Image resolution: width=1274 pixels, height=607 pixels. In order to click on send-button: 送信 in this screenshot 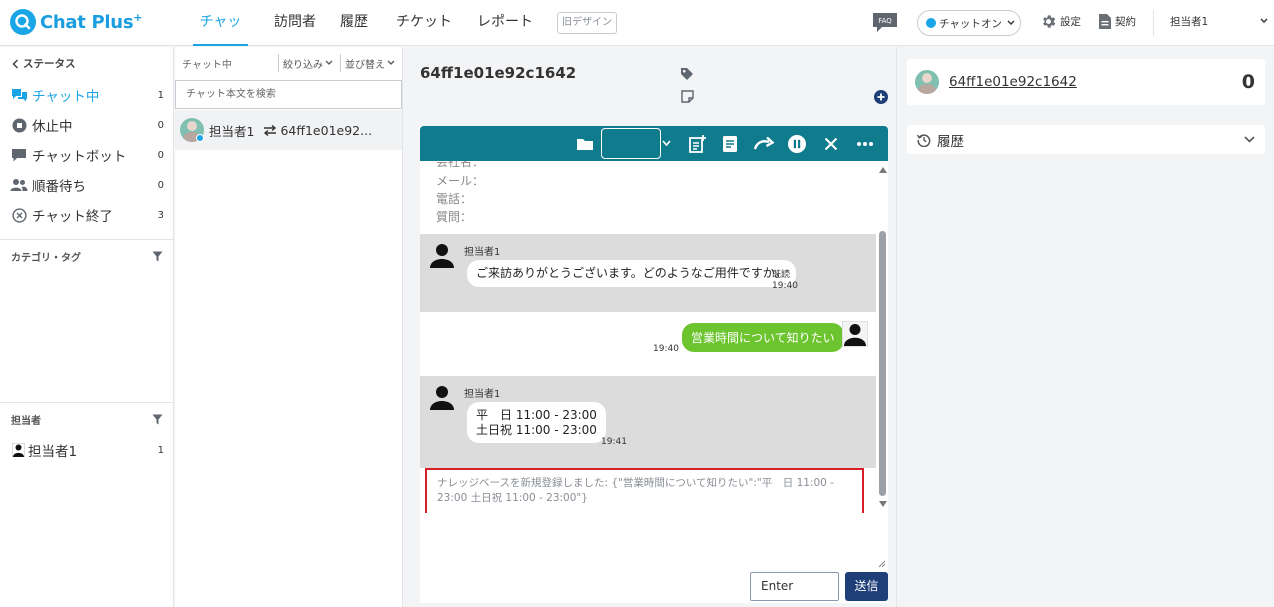, I will do `click(866, 586)`.